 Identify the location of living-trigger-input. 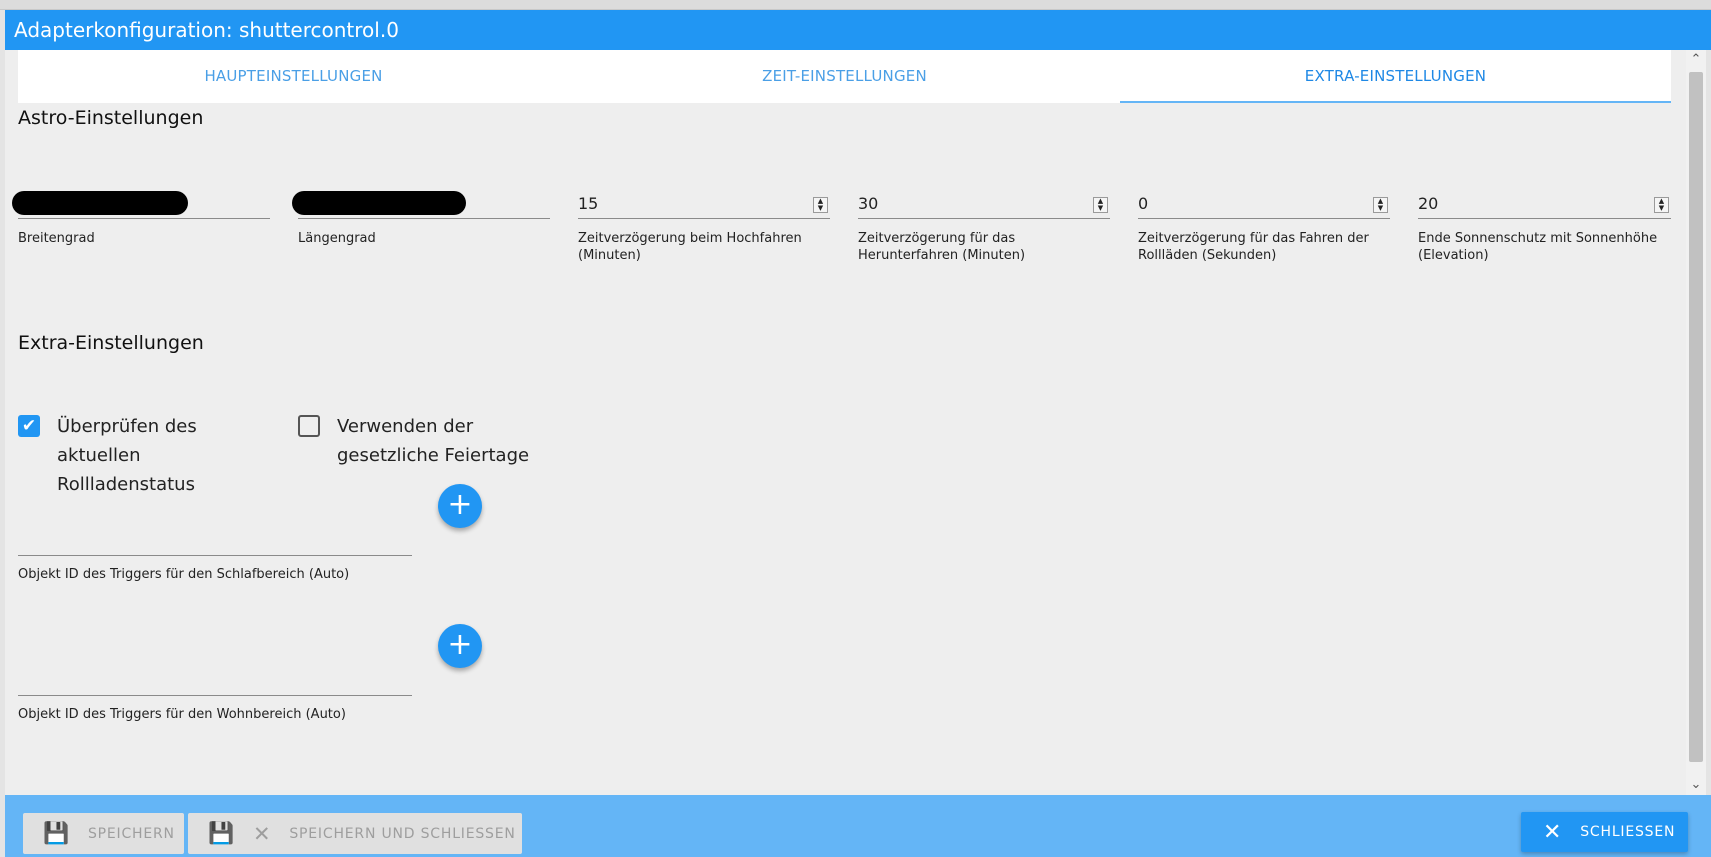
(215, 695).